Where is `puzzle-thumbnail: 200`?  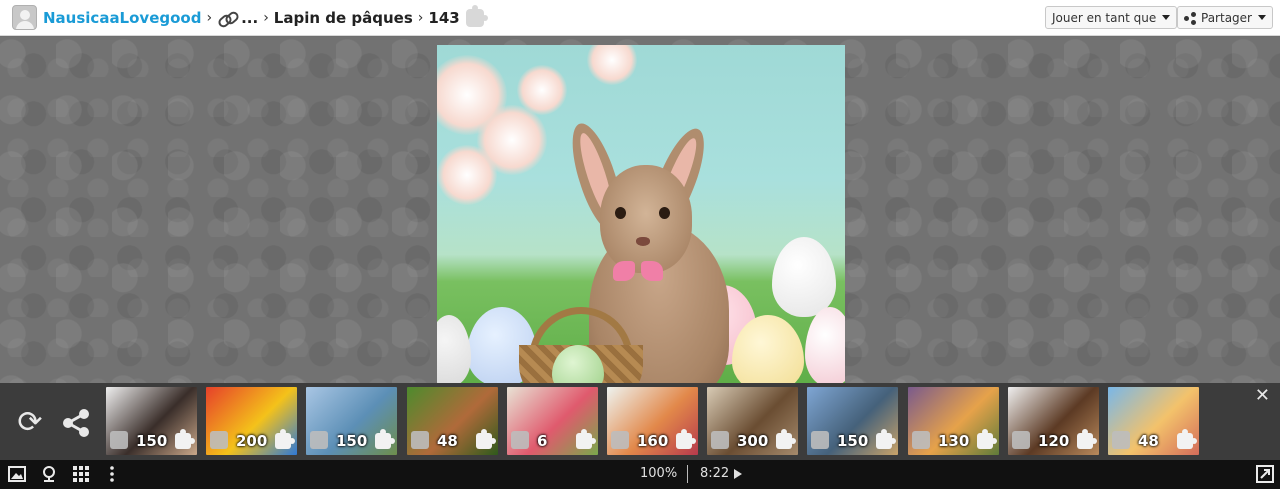
puzzle-thumbnail: 200 is located at coordinates (251, 421).